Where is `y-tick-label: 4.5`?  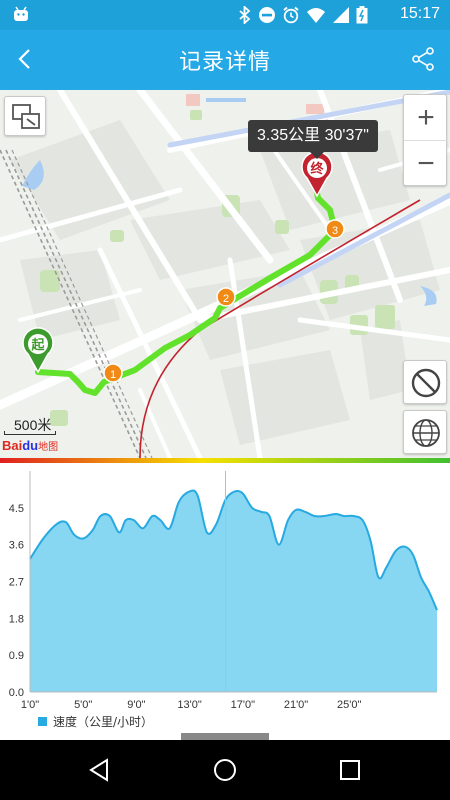
y-tick-label: 4.5 is located at coordinates (16, 509).